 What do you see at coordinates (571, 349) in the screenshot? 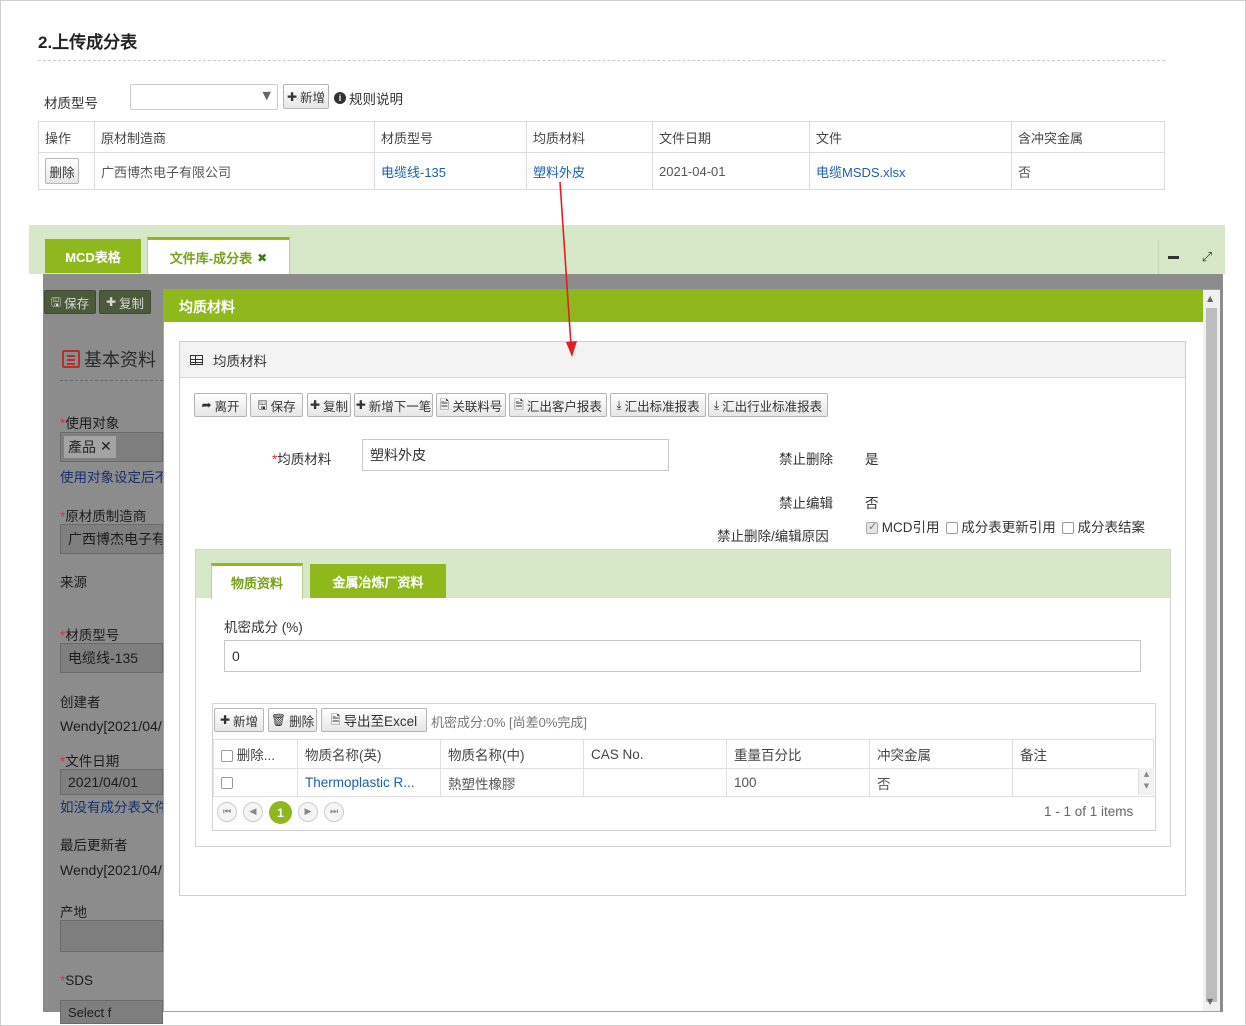
I see `arrow-head` at bounding box center [571, 349].